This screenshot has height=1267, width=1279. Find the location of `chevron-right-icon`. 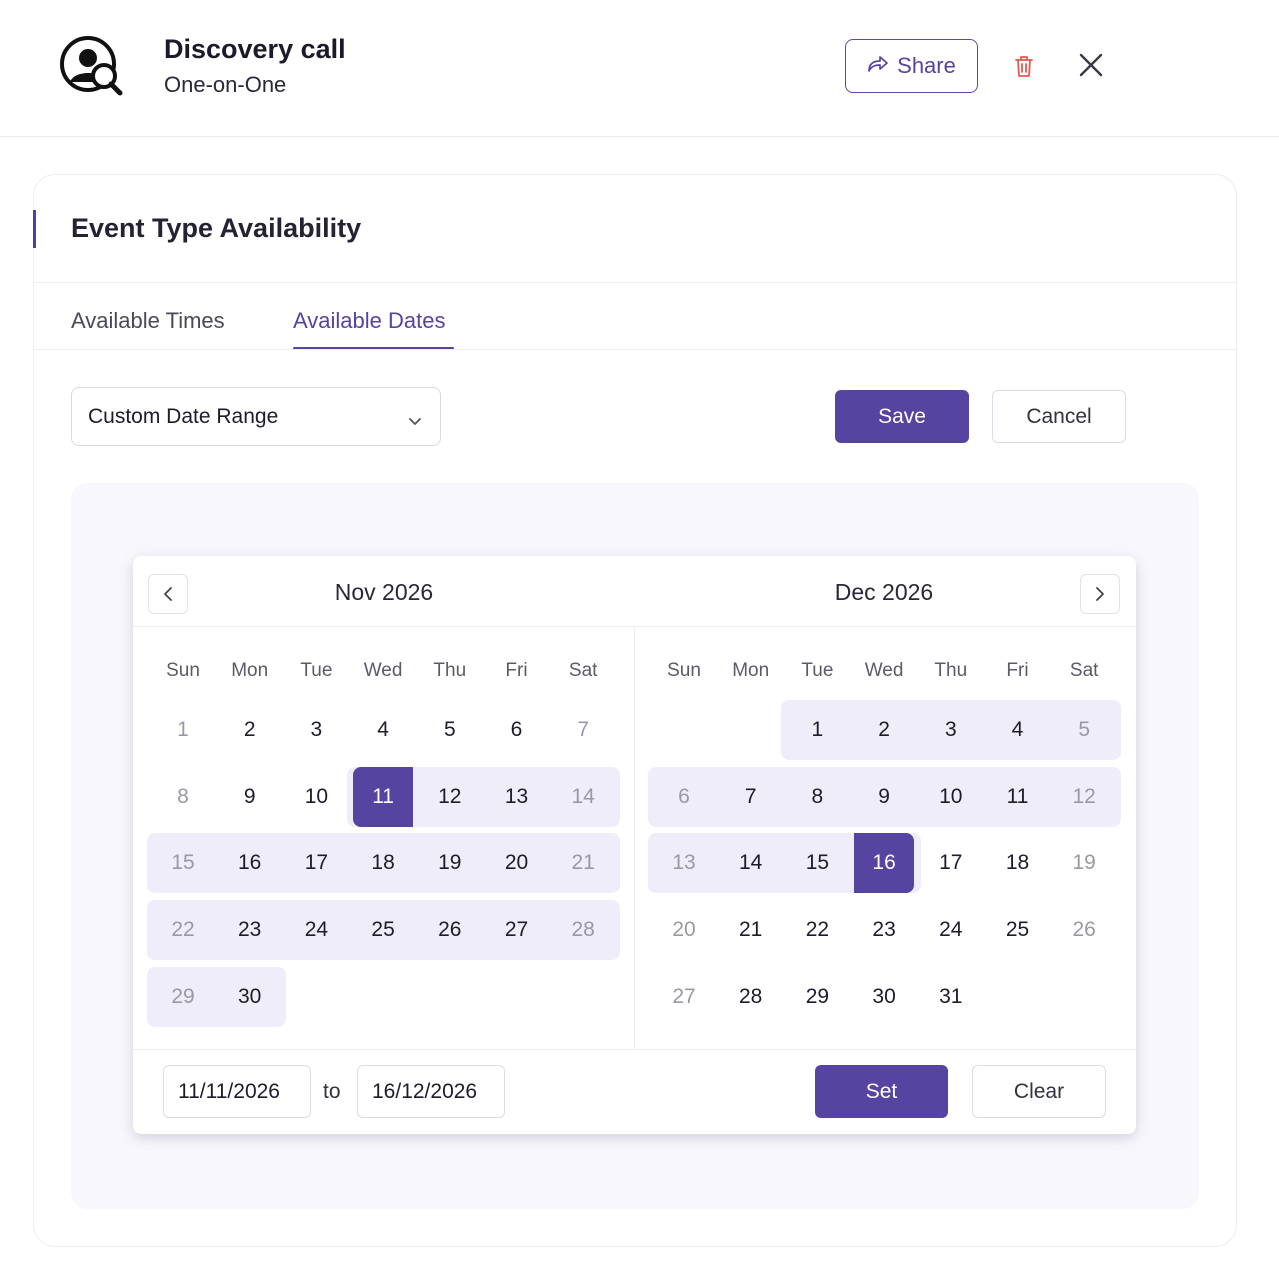

chevron-right-icon is located at coordinates (1100, 594).